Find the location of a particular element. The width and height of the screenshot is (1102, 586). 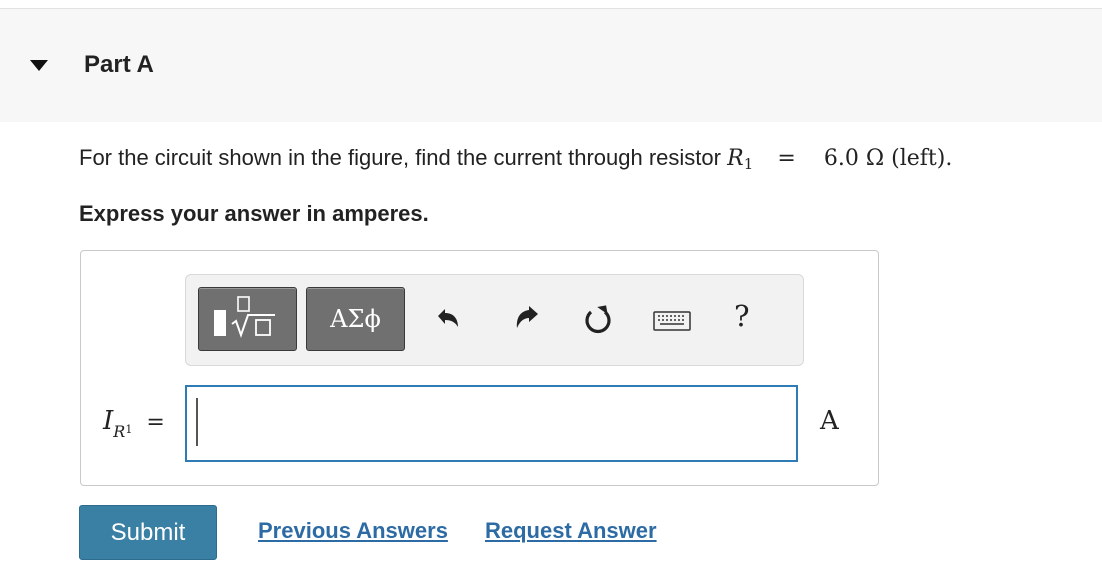

unit-label: A is located at coordinates (829, 421).